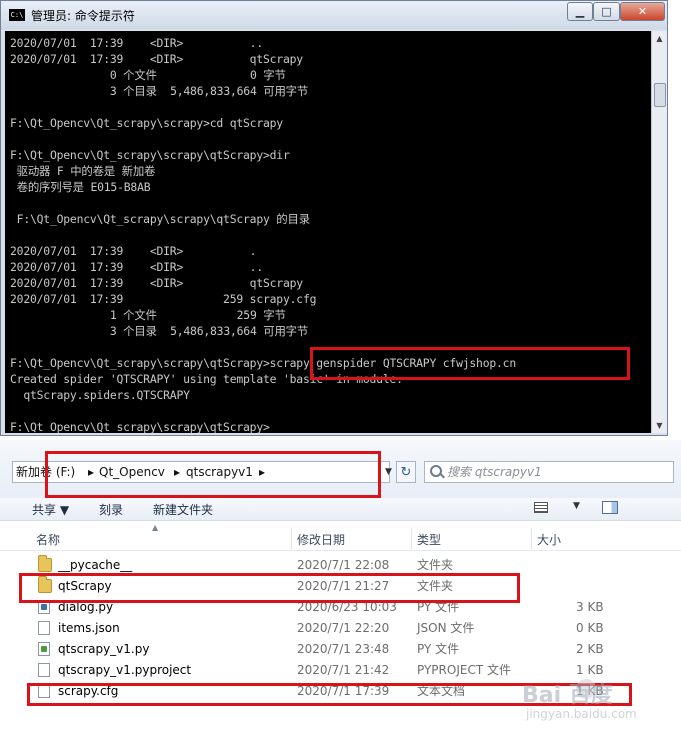 The height and width of the screenshot is (737, 681). Describe the element at coordinates (446, 628) in the screenshot. I see `file-type: JSON 文件` at that location.